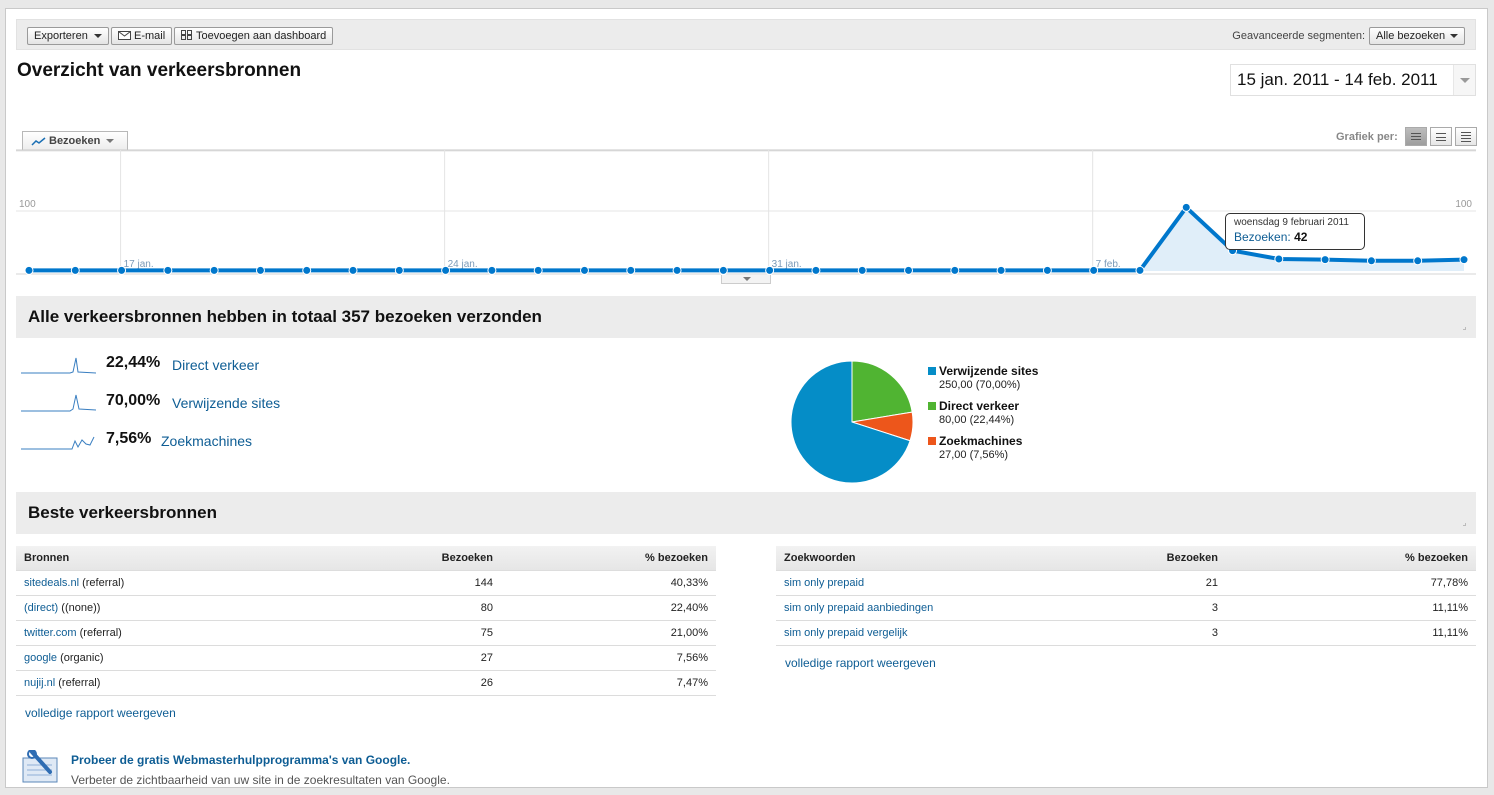  I want to click on legend-name: Verwijzende sites, so click(989, 371).